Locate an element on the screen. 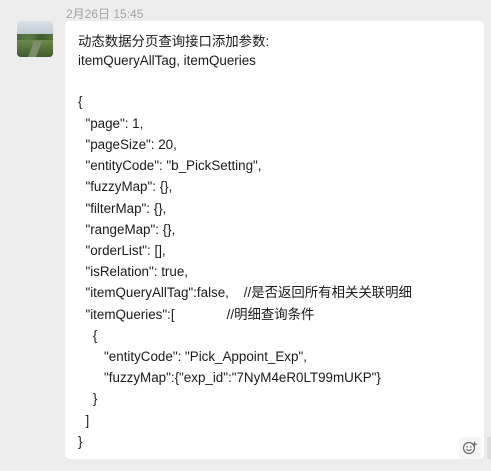 The image size is (491, 471). message-line: "orderList": [], is located at coordinates (122, 250).